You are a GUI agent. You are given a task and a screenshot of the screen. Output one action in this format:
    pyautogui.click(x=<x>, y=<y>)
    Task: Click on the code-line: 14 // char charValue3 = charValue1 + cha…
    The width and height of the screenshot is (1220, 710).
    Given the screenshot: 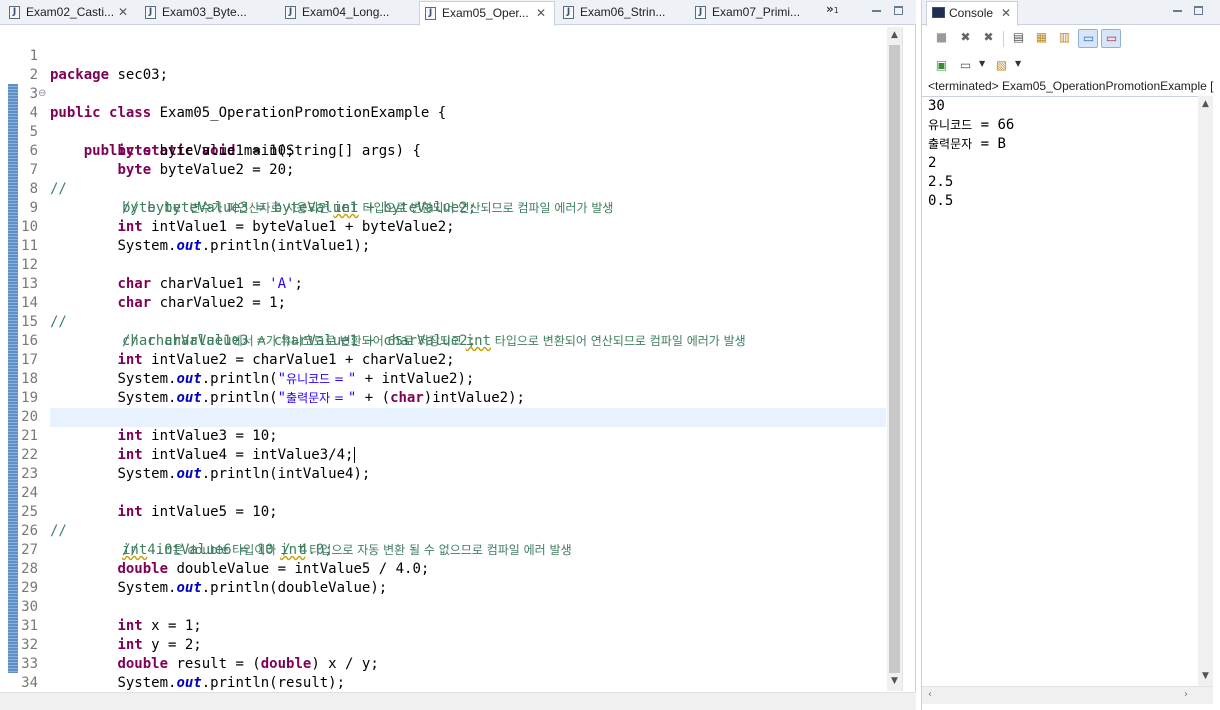 What is the action you would take?
    pyautogui.click(x=444, y=312)
    